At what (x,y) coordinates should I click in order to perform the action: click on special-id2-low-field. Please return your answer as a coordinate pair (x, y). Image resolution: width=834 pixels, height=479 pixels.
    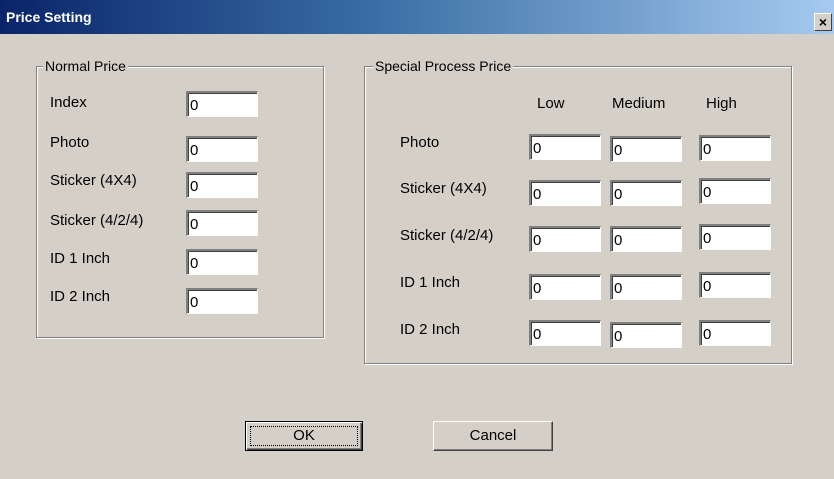
    Looking at the image, I should click on (565, 333).